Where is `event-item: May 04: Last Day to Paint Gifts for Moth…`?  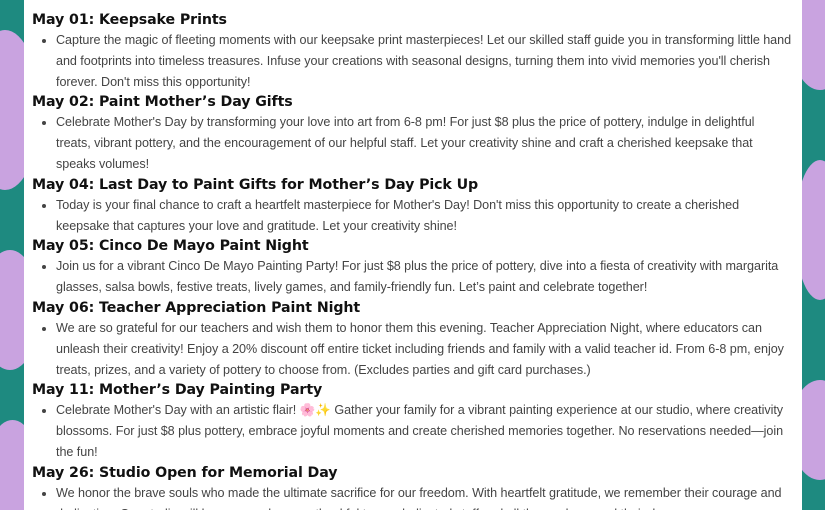
event-item: May 04: Last Day to Paint Gifts for Moth… is located at coordinates (412, 206).